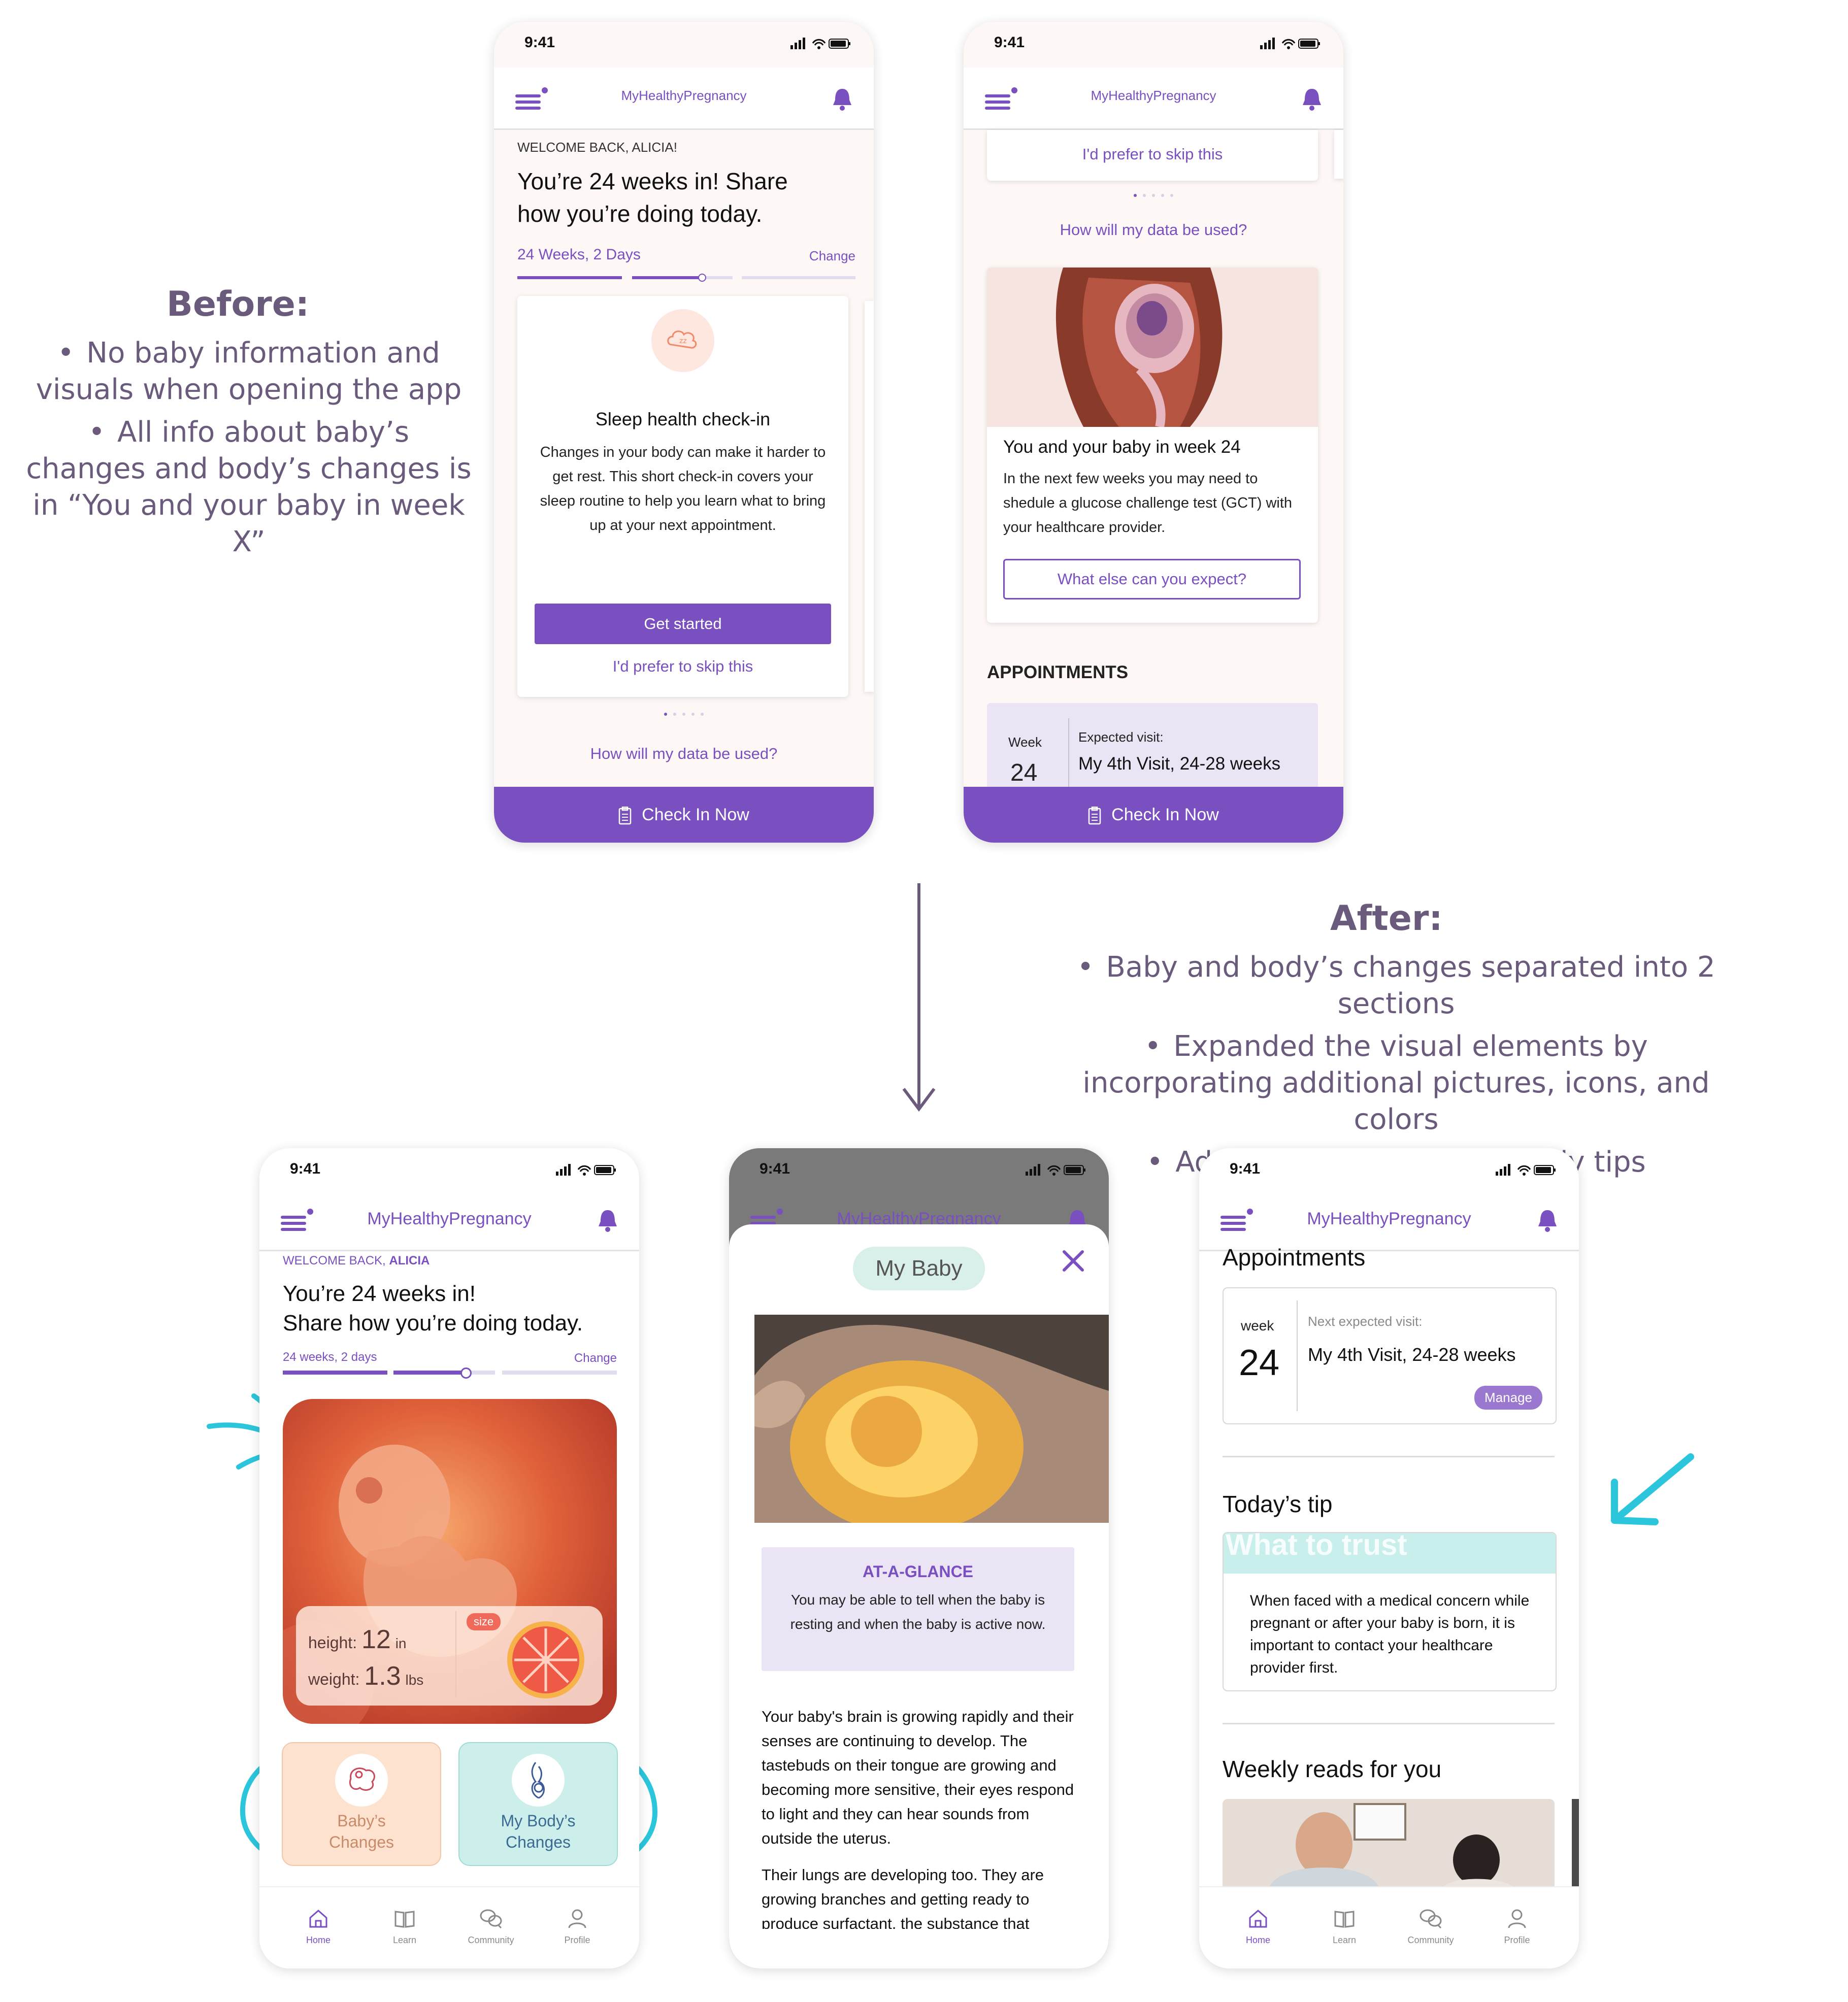 The width and height of the screenshot is (1848, 2002). Describe the element at coordinates (330, 1357) in the screenshot. I see `weeks-label: 24 weeks, 2 days` at that location.